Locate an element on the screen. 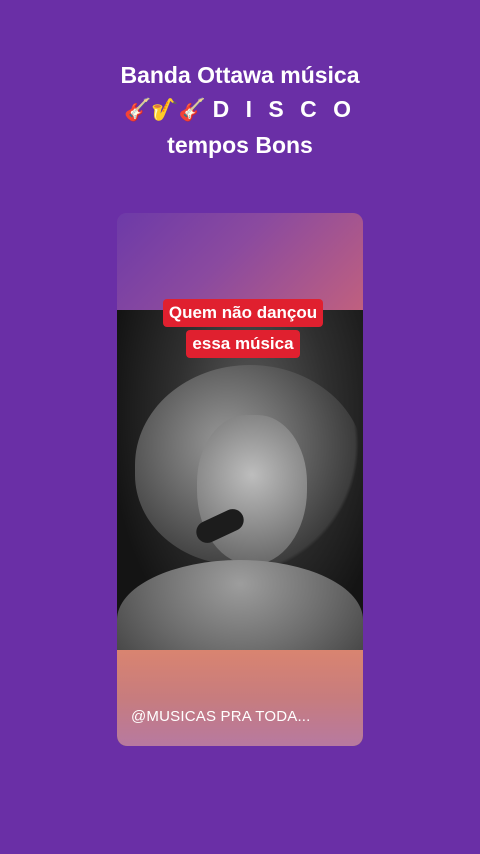  title-line-1: Banda Ottawa música is located at coordinates (240, 75).